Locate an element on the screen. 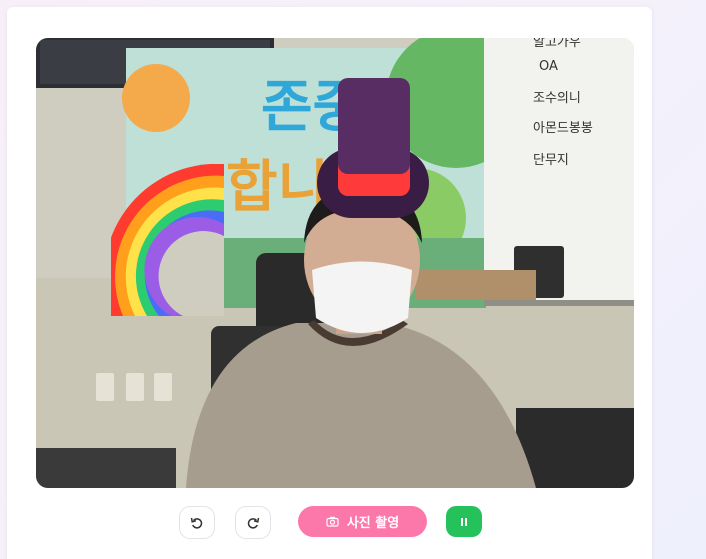 The height and width of the screenshot is (559, 706). whiteboard-item: 알고가우 is located at coordinates (557, 44).